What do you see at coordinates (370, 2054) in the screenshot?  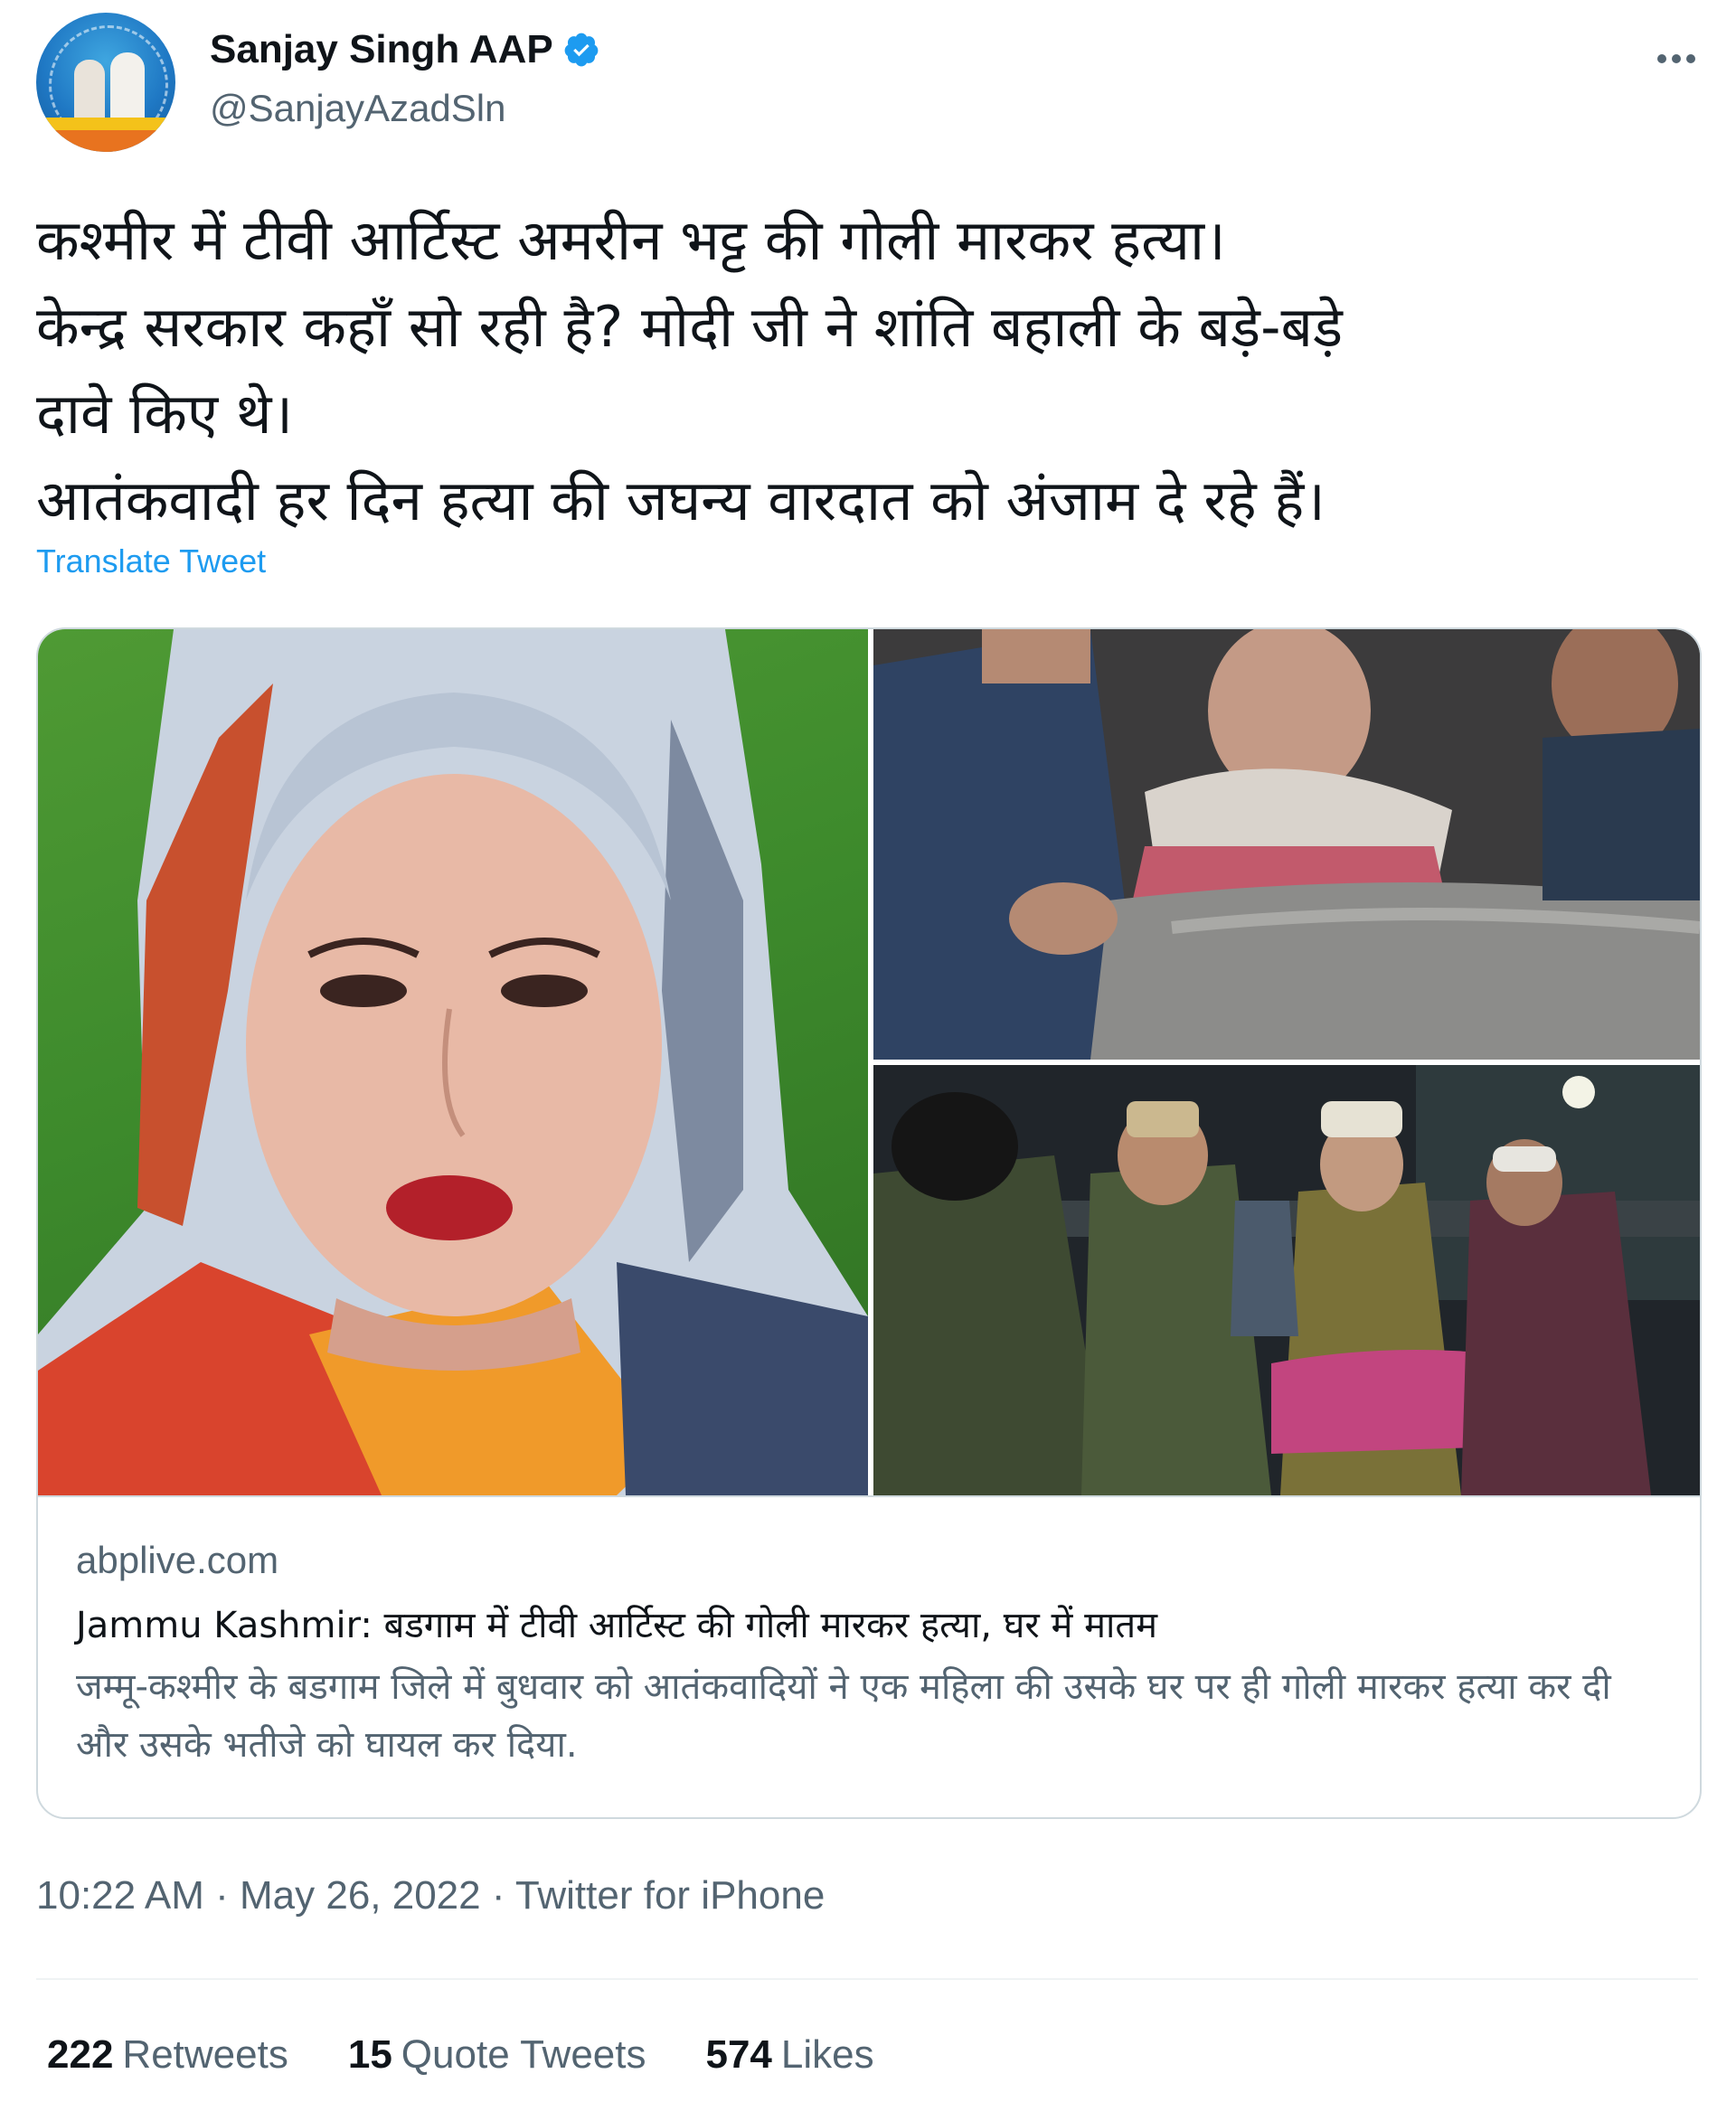 I see `quote-tweets-count: 15` at bounding box center [370, 2054].